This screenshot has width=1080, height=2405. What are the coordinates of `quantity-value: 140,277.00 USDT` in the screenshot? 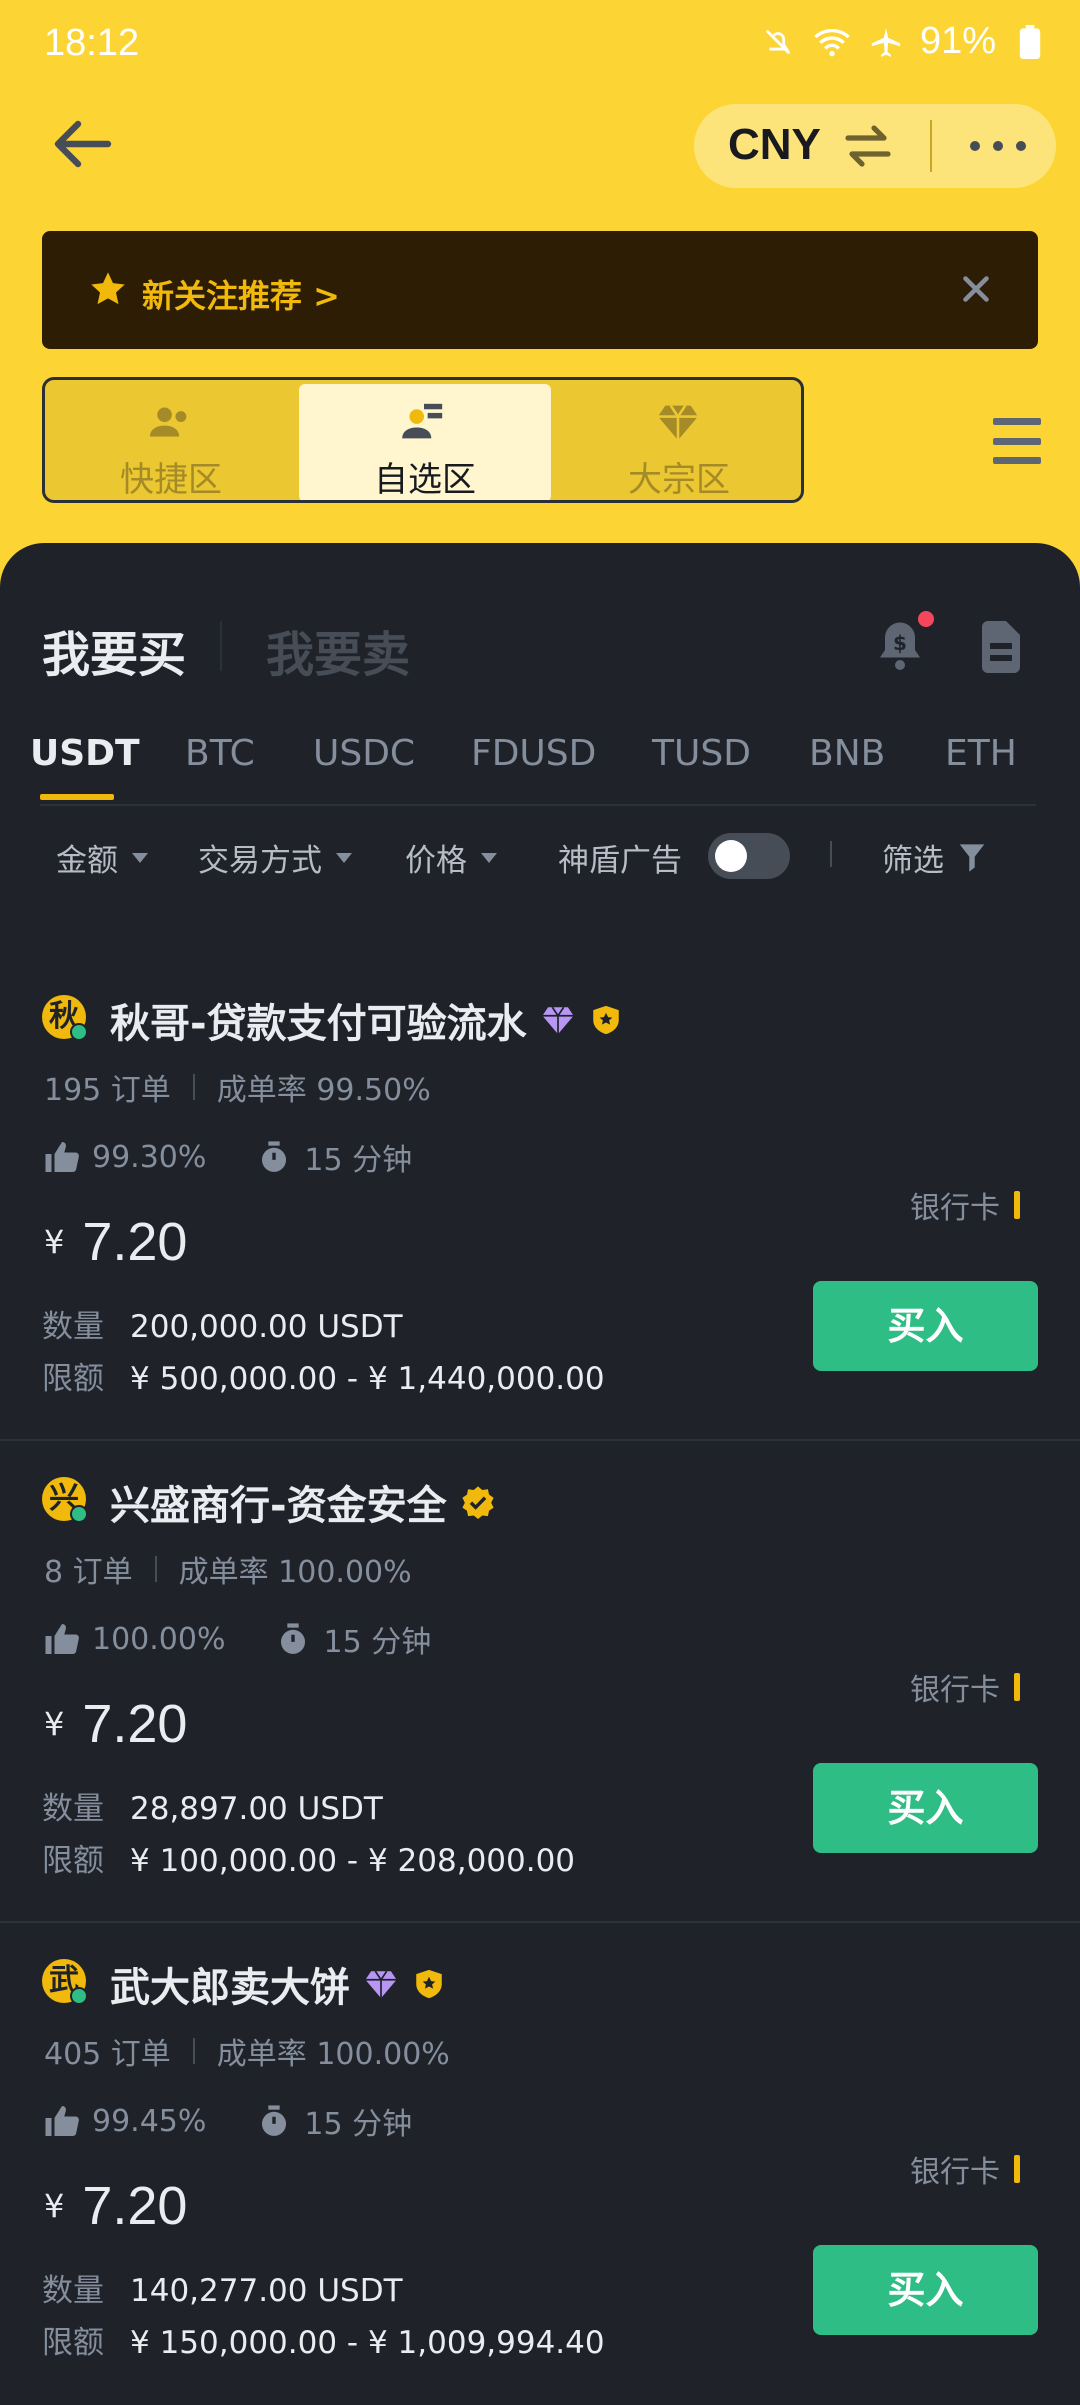 It's located at (266, 2291).